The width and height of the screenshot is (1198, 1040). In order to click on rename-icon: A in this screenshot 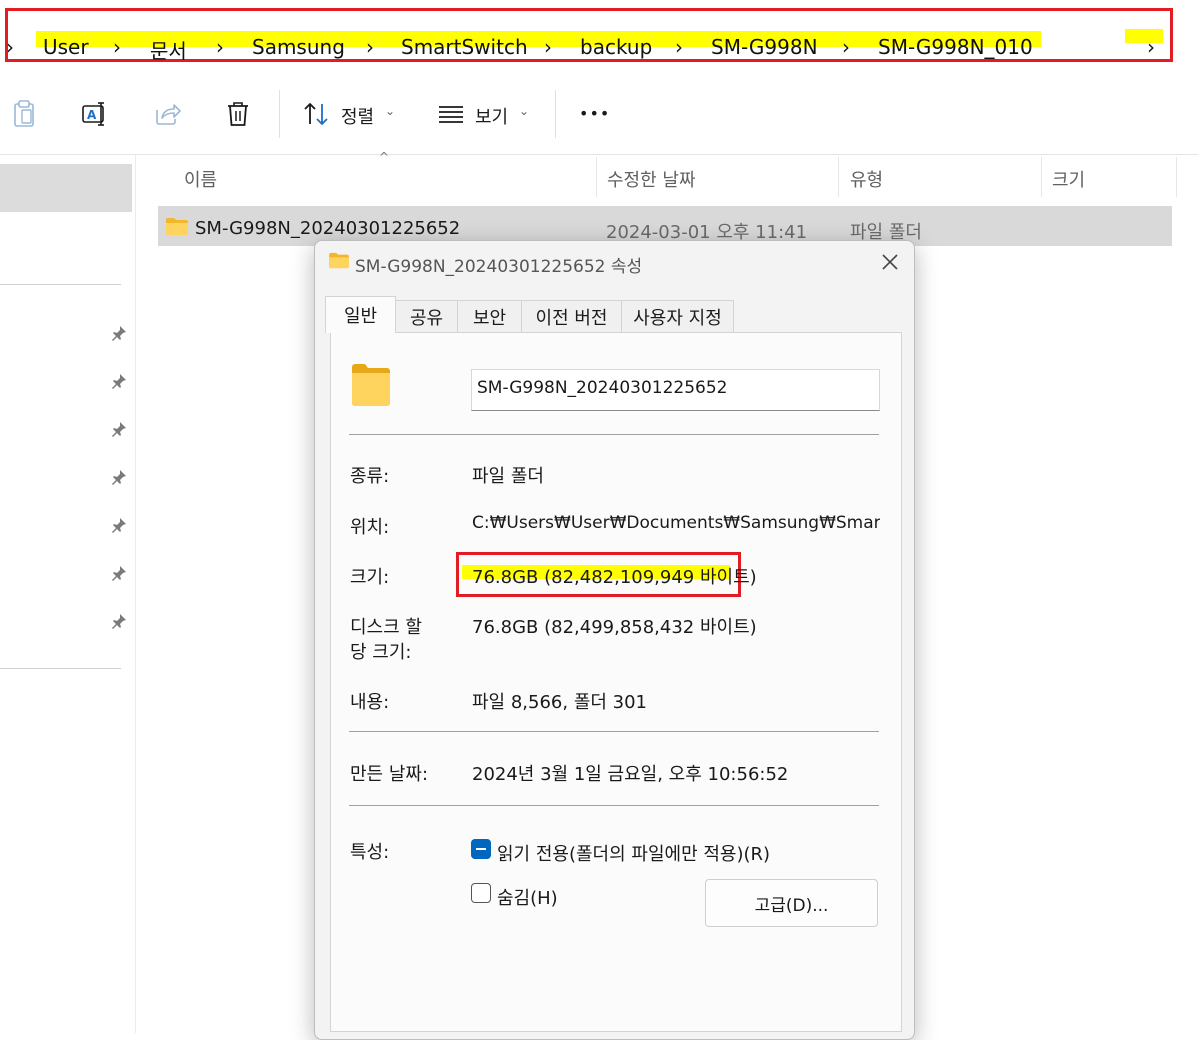, I will do `click(95, 114)`.